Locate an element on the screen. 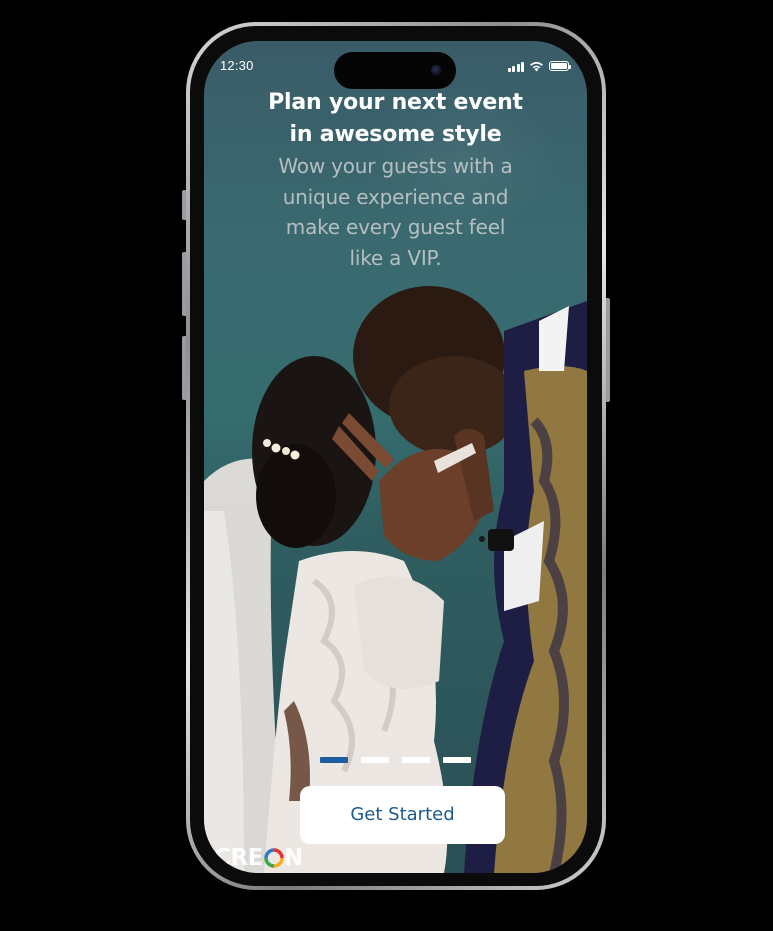  creion-logo: CRE N is located at coordinates (258, 858).